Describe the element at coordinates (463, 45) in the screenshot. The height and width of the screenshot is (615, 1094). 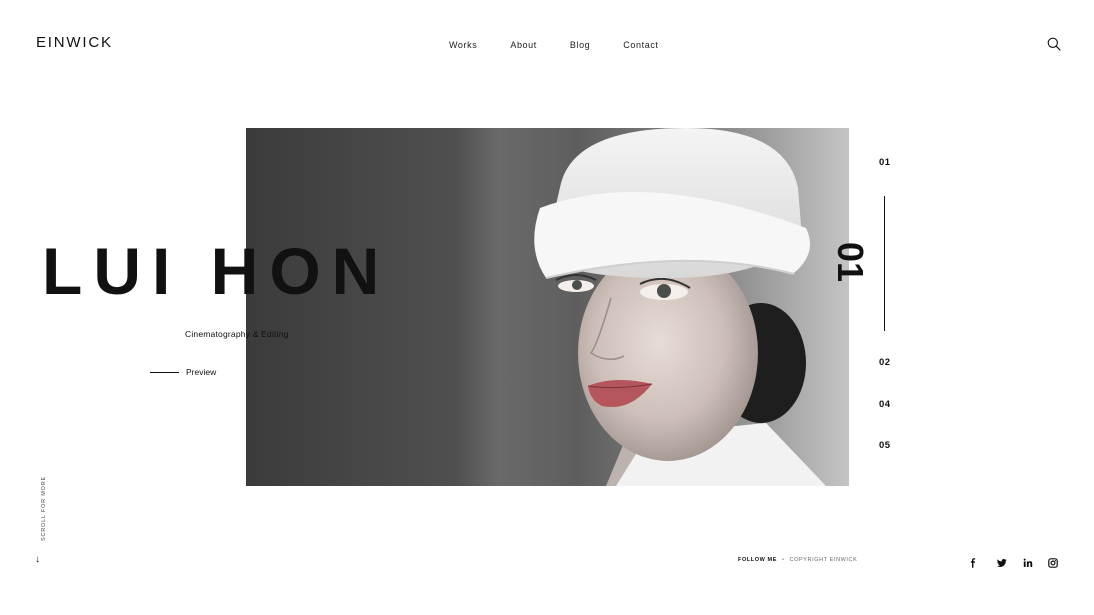
I see `nav-works: Works` at that location.